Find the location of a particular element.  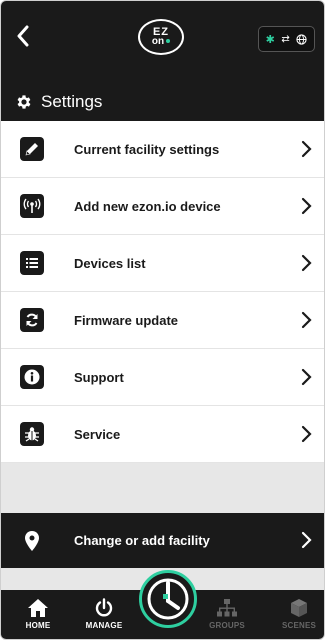

nav-home: HOME is located at coordinates (38, 618).